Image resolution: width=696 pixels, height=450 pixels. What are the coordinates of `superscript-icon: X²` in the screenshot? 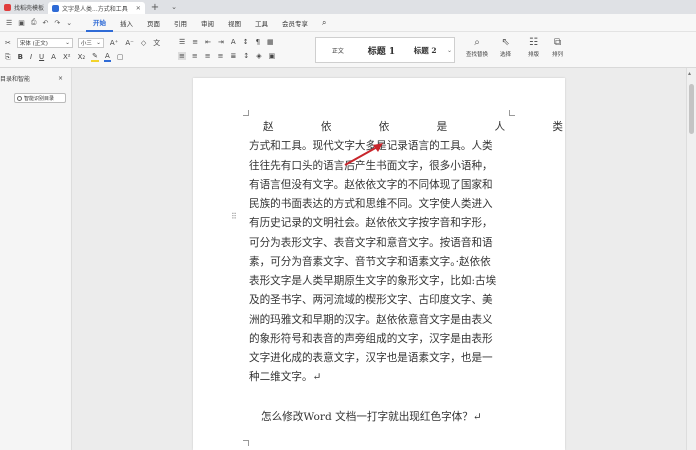 It's located at (67, 57).